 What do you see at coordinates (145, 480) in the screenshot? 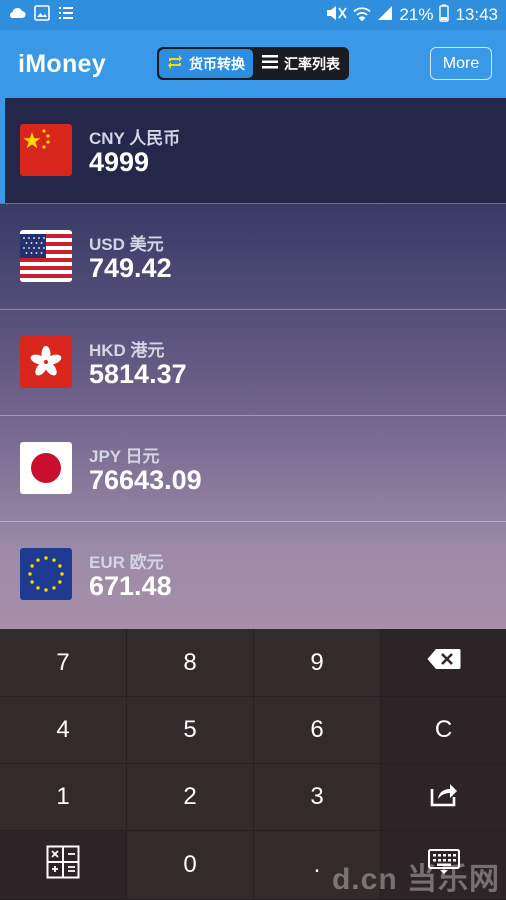
I see `currency-amount: 76643.09` at bounding box center [145, 480].